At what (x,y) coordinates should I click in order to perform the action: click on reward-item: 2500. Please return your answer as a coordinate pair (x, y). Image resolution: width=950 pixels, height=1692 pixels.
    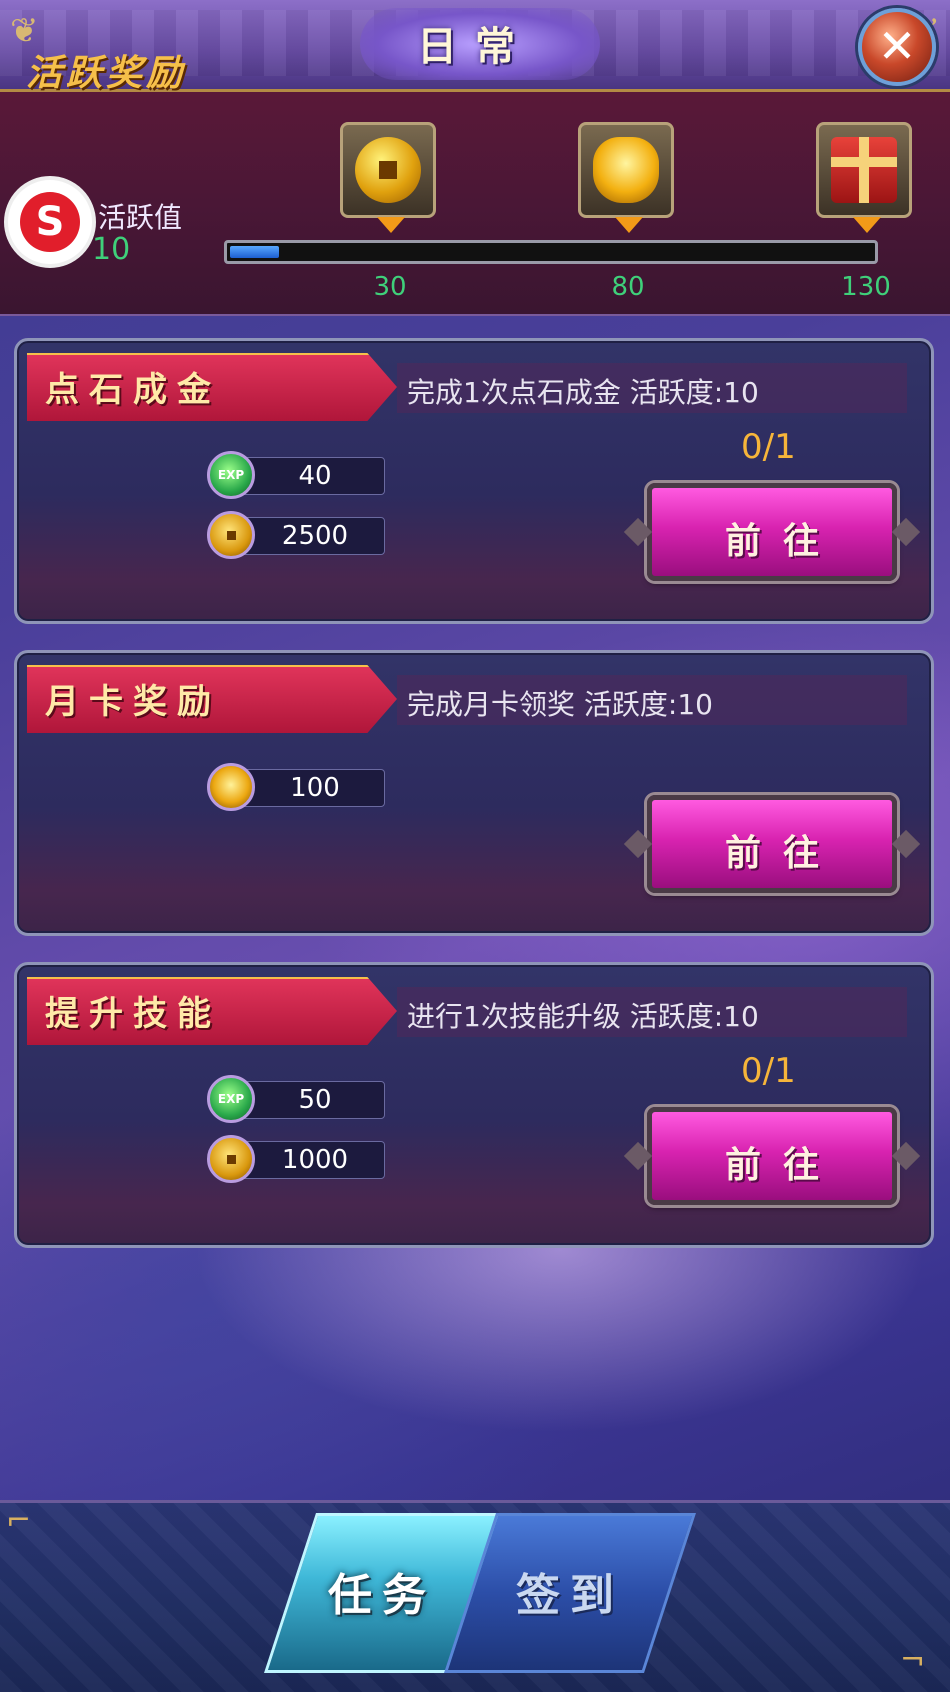
    Looking at the image, I should click on (305, 535).